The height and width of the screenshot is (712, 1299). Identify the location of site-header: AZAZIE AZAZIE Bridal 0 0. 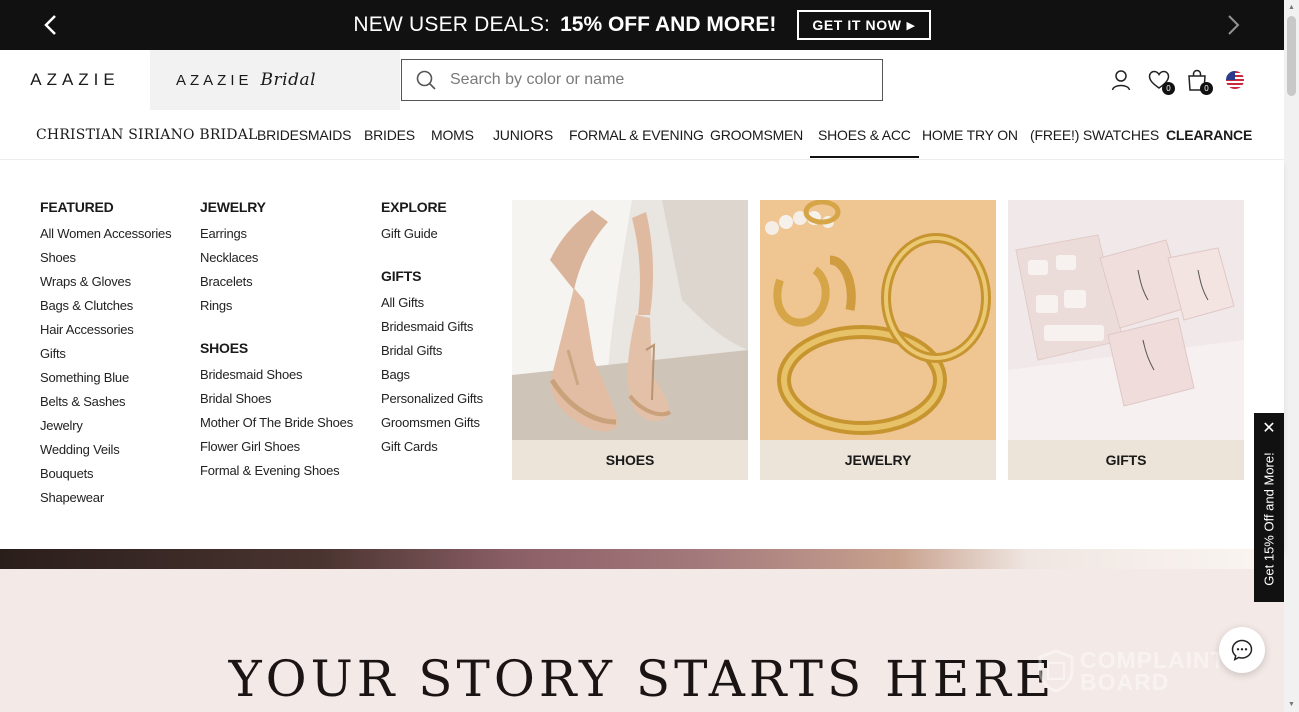
(642, 80).